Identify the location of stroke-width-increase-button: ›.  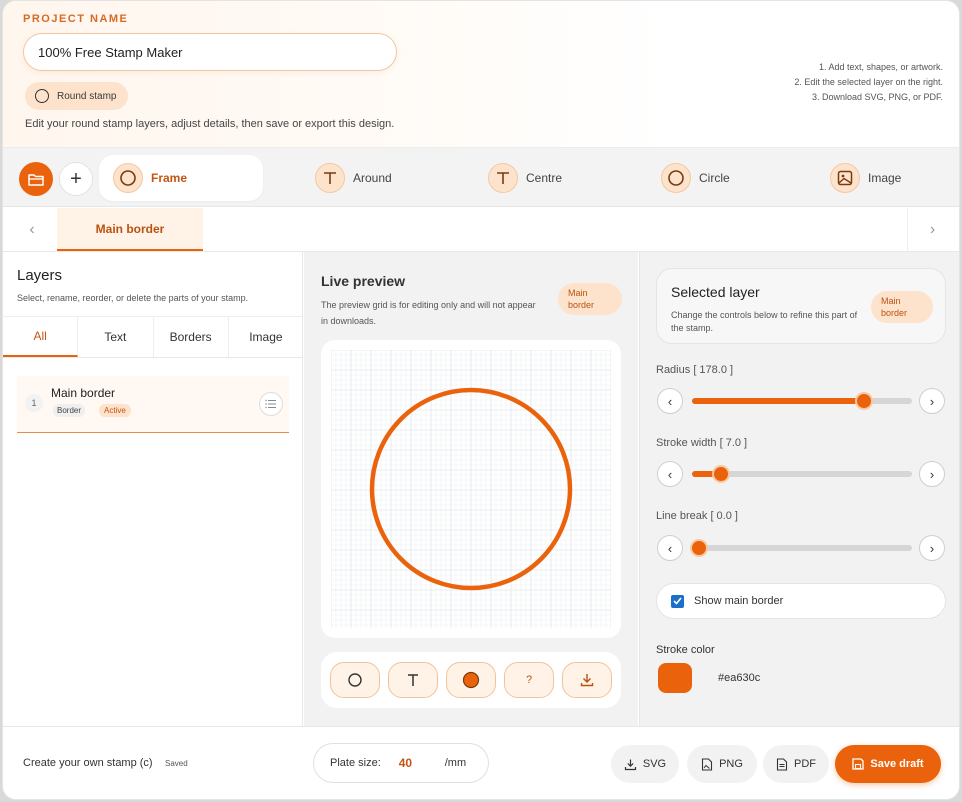
(932, 474).